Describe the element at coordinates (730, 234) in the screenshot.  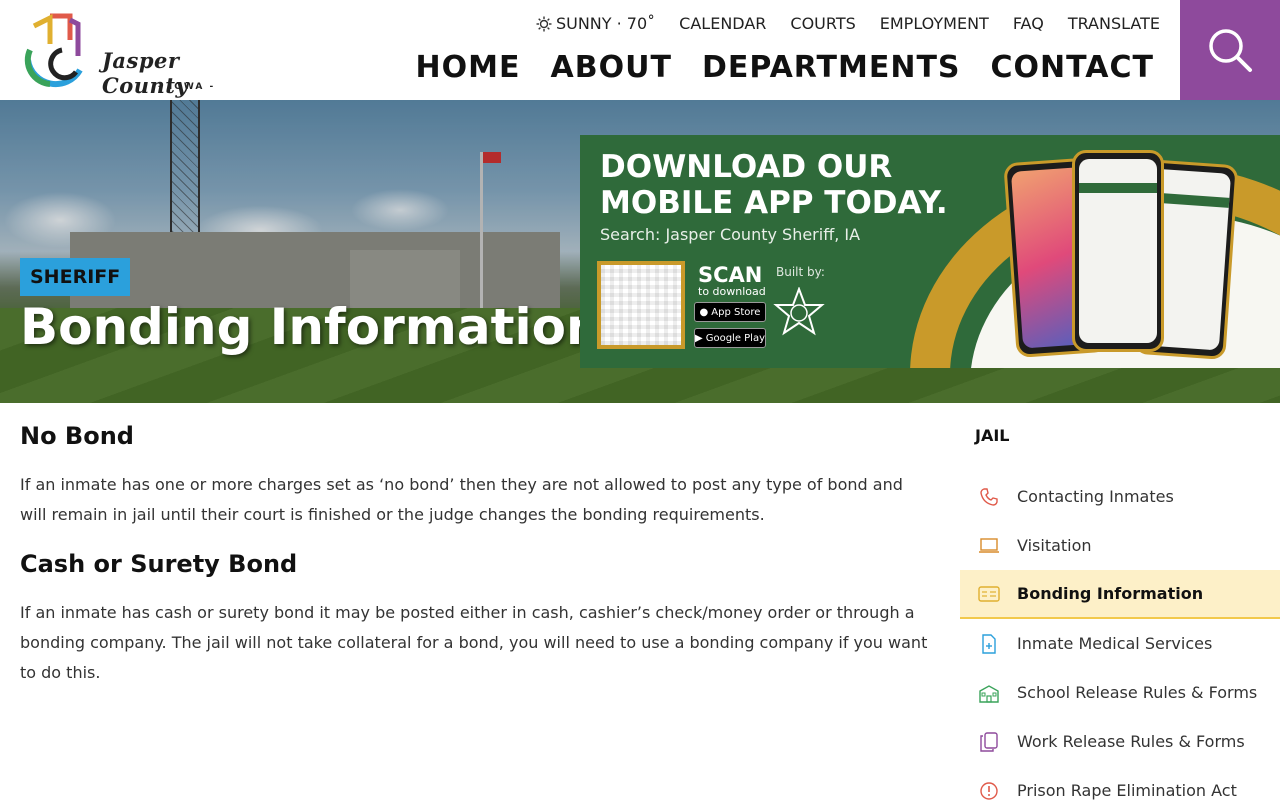
I see `banner-search-text: Search: Jasper County Sheriff, IA` at that location.